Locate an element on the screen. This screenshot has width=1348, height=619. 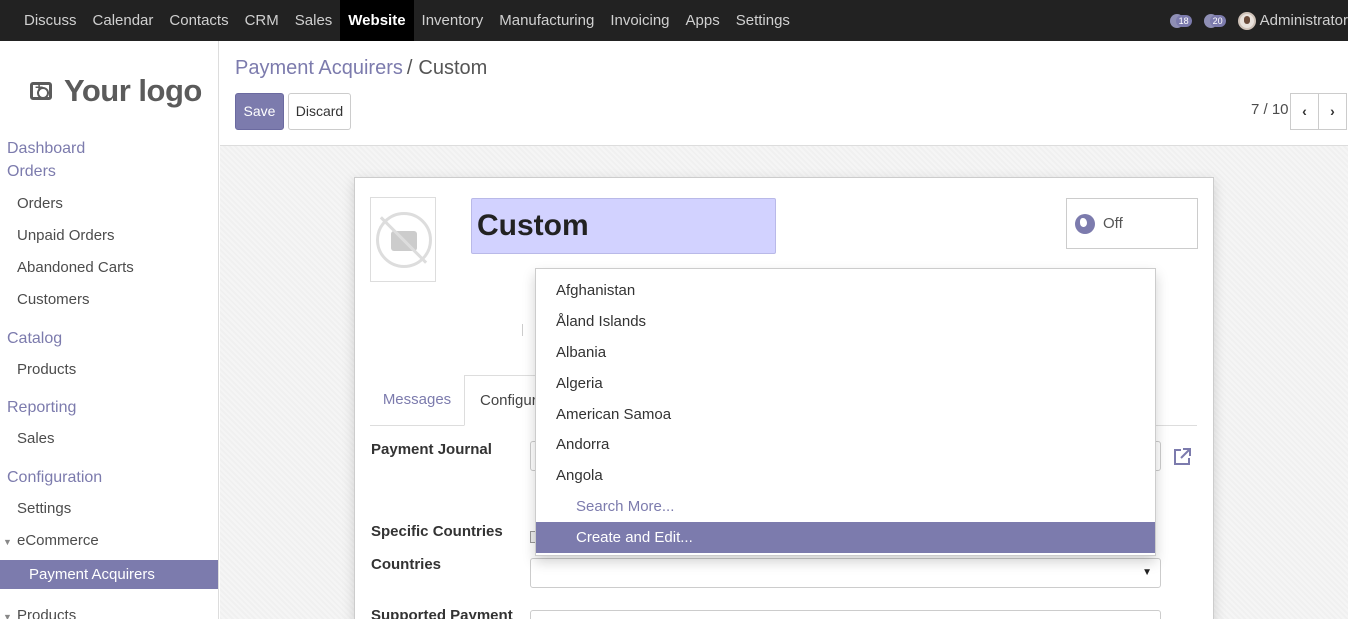
user-name: Administrator is located at coordinates (1303, 20).